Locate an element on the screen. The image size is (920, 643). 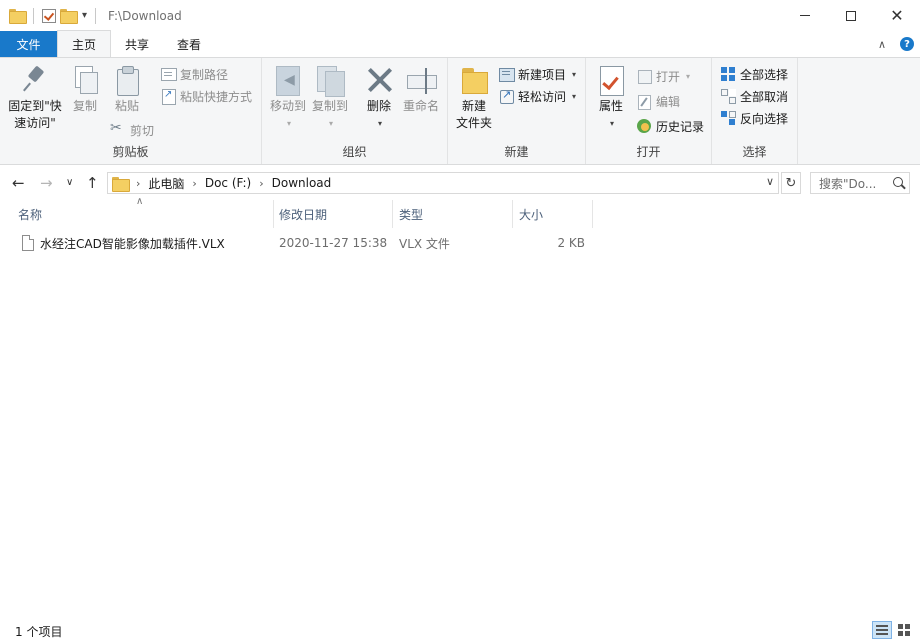
new-item-button: 新建项目 ▾ is located at coordinates (537, 74).